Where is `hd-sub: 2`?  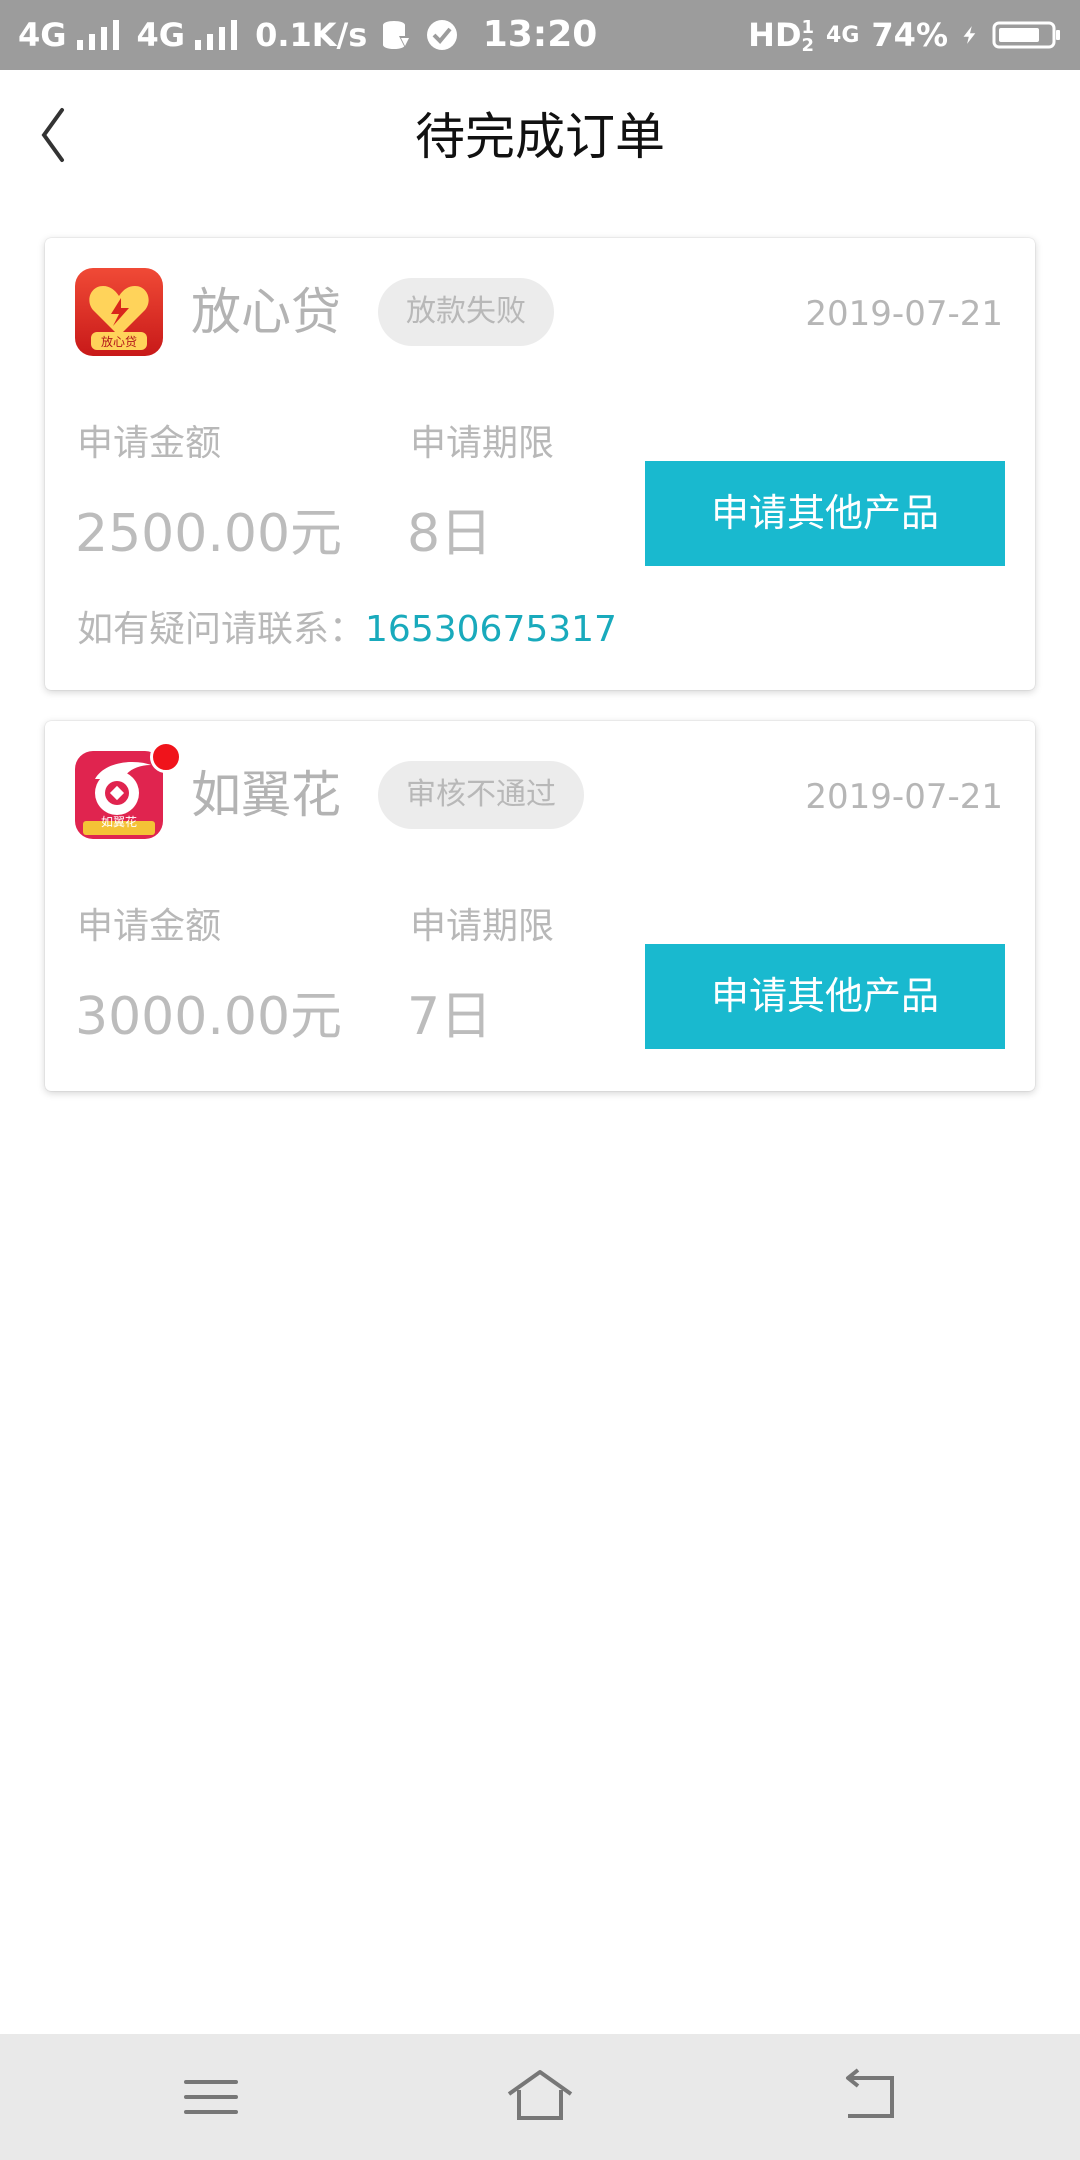
hd-sub: 2 is located at coordinates (808, 45).